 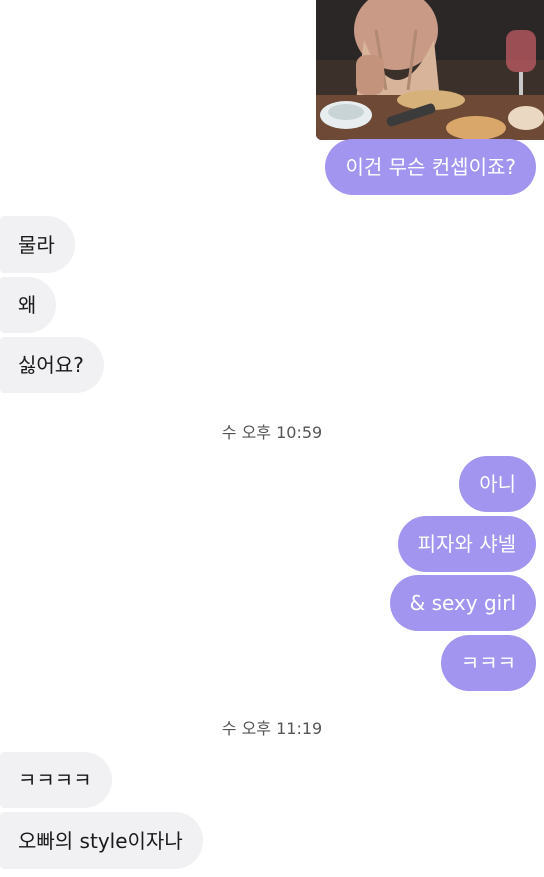 I want to click on message-text: 싫어요?, so click(x=51, y=365).